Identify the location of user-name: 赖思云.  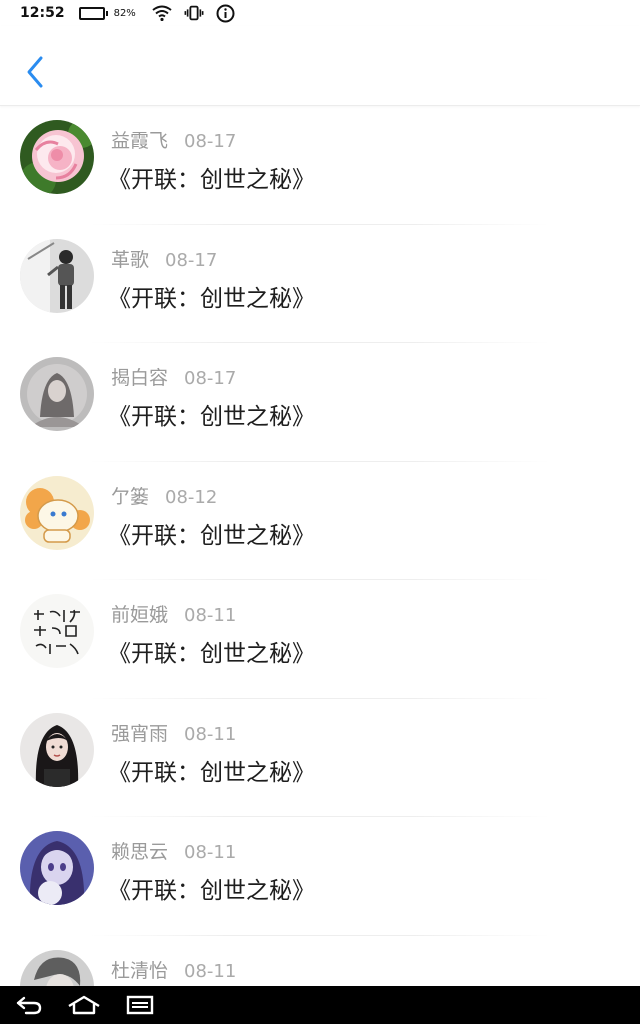
(140, 852).